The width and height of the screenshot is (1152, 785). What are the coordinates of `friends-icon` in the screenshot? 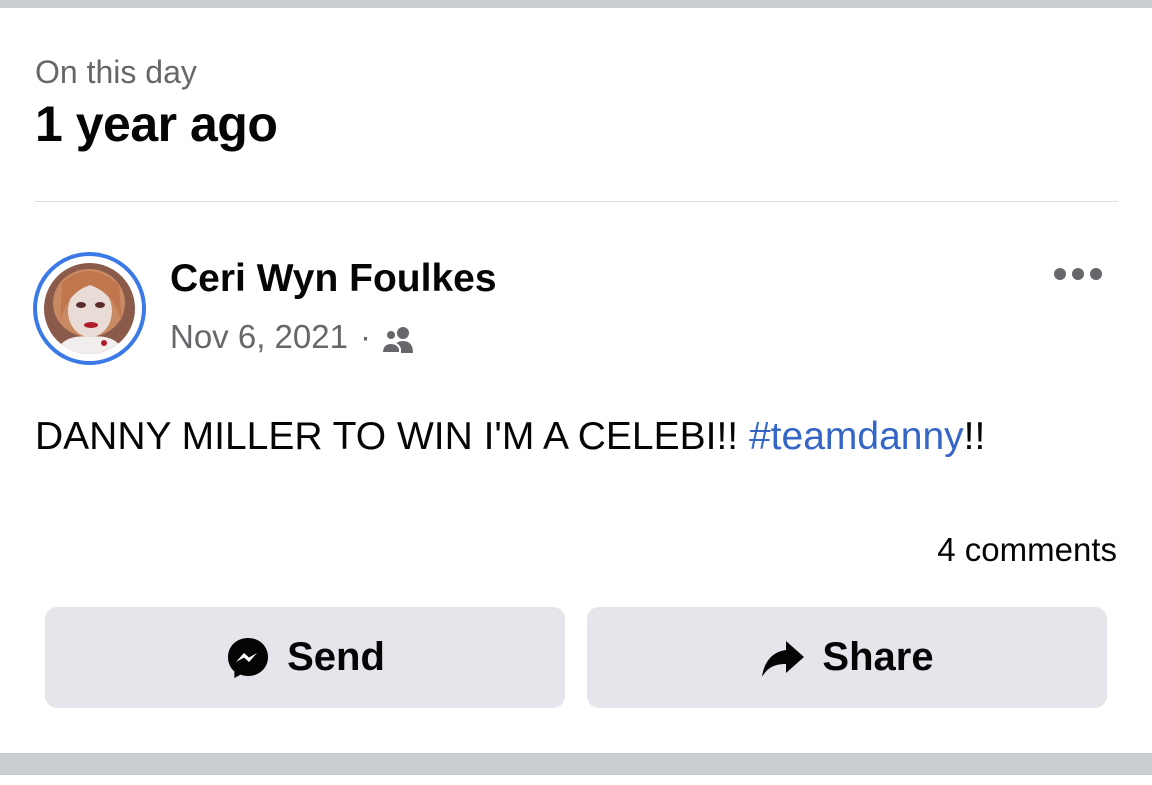 It's located at (397, 338).